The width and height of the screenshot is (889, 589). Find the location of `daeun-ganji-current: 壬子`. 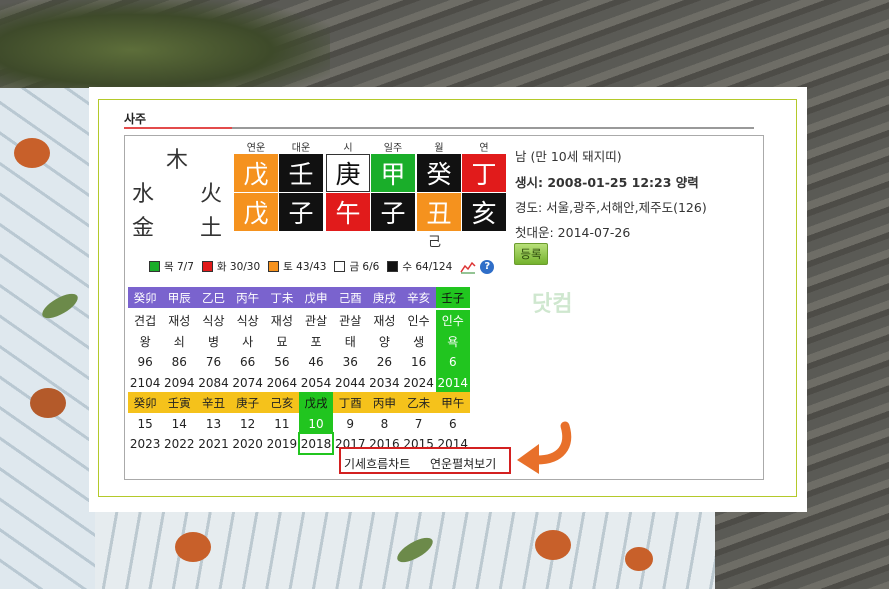

daeun-ganji-current: 壬子 is located at coordinates (452, 297).